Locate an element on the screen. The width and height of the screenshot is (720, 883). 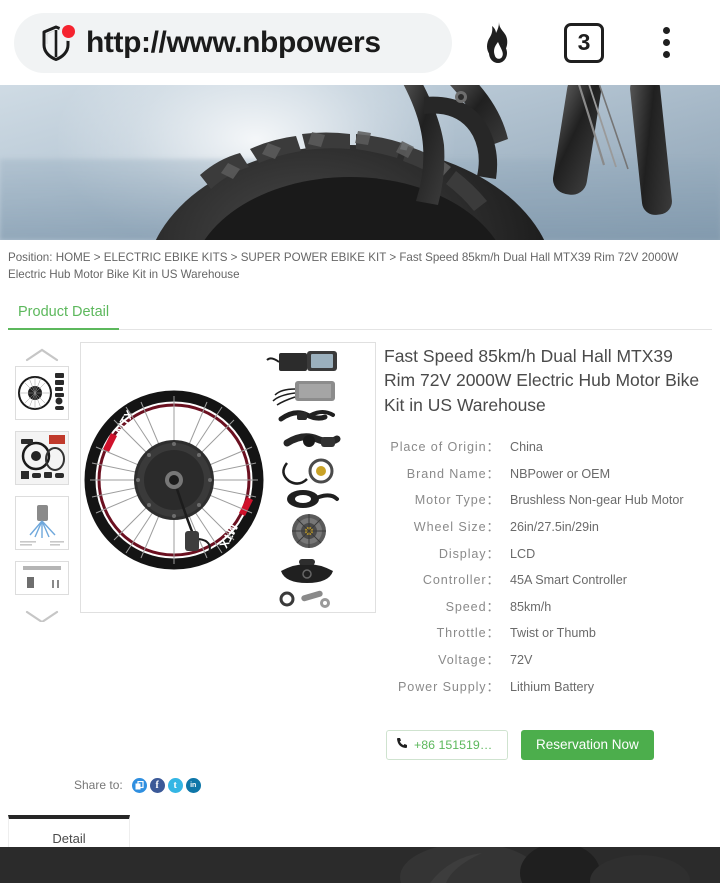
spec-label-throttle: Throttle： is located at coordinates (468, 633).